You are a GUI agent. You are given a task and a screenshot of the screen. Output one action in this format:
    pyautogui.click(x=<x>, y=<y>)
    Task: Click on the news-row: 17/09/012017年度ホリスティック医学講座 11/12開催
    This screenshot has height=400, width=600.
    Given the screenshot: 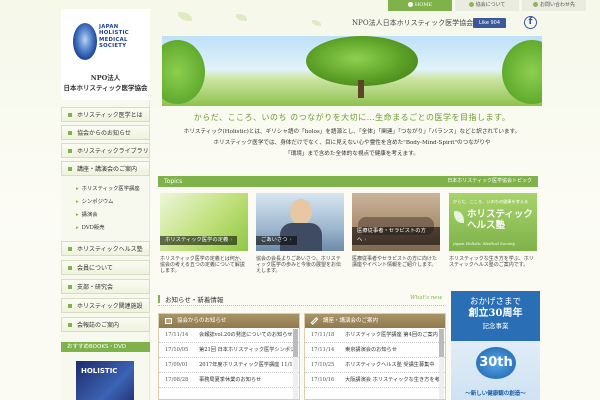 What is the action you would take?
    pyautogui.click(x=229, y=365)
    